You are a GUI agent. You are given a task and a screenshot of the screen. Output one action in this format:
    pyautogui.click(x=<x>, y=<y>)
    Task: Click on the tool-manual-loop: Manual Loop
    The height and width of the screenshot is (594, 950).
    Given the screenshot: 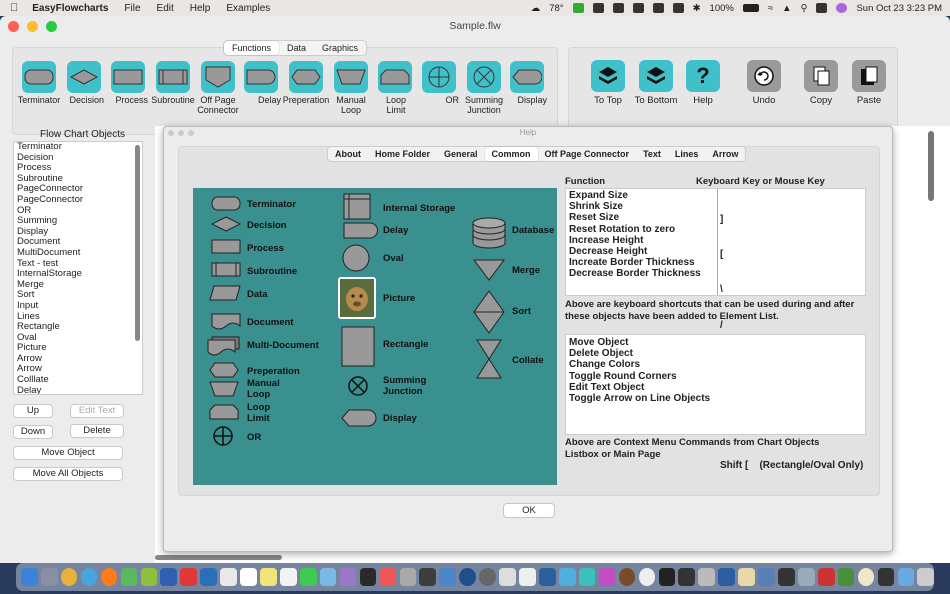 What is the action you would take?
    pyautogui.click(x=351, y=88)
    